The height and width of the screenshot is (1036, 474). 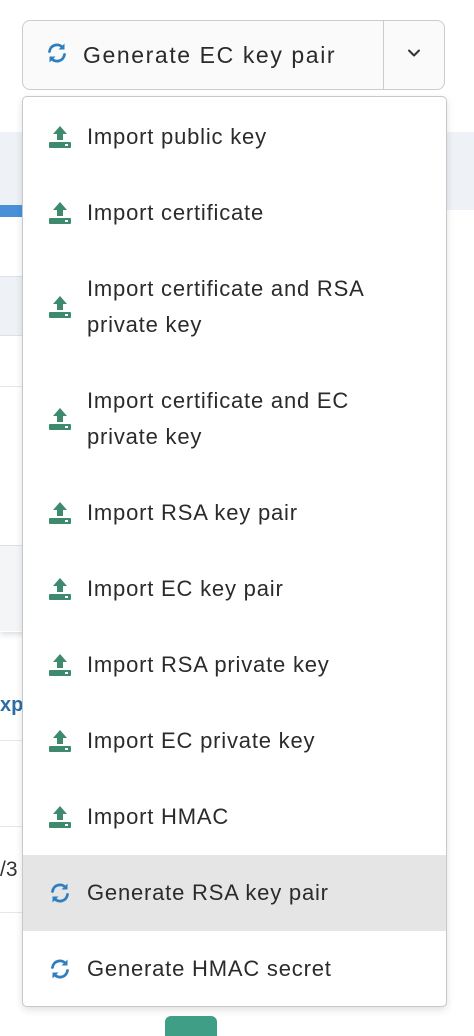 What do you see at coordinates (210, 54) in the screenshot?
I see `split-button-label: Generate EC key pair` at bounding box center [210, 54].